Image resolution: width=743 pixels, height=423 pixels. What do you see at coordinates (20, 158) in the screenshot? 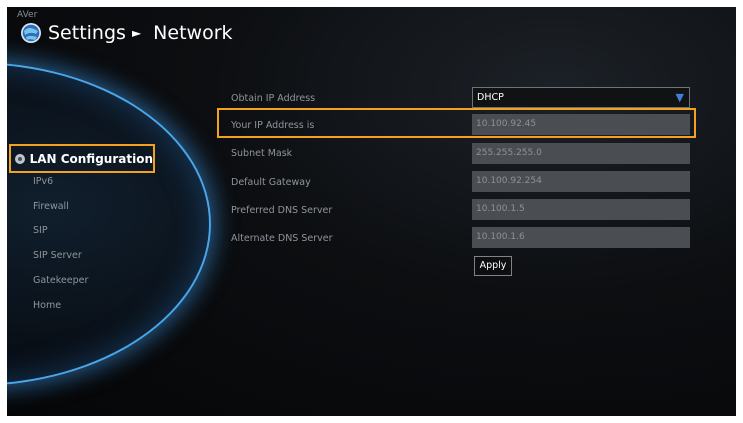
I see `selected-bullet-icon` at bounding box center [20, 158].